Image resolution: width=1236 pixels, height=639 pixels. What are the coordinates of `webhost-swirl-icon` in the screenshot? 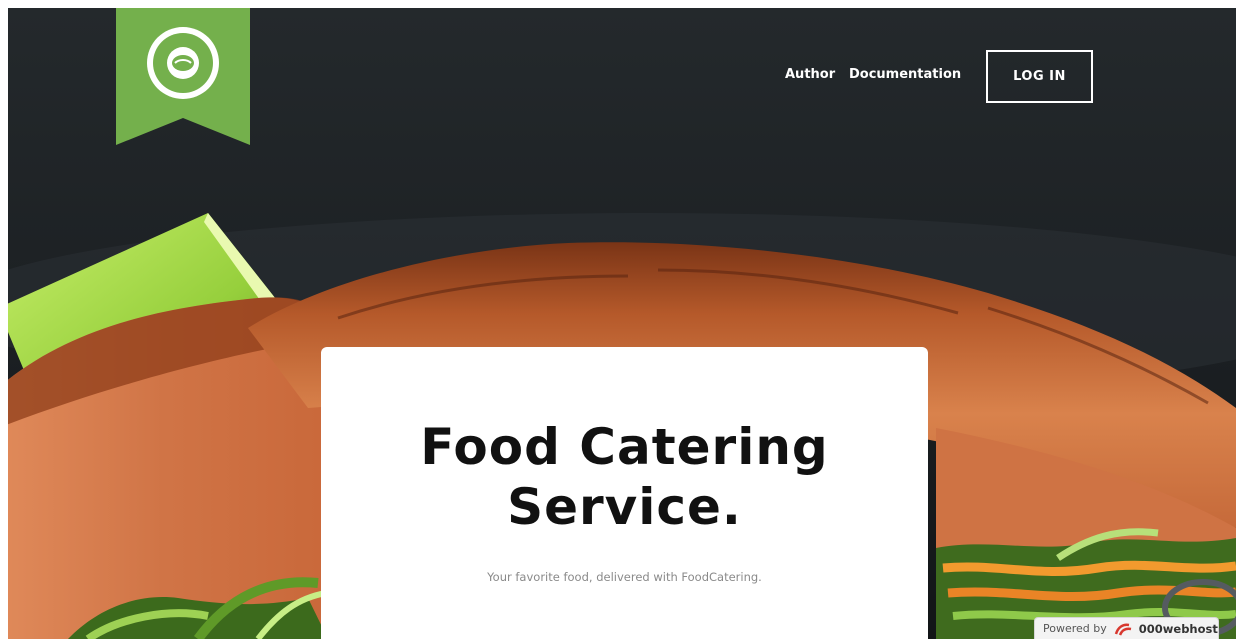 It's located at (1123, 629).